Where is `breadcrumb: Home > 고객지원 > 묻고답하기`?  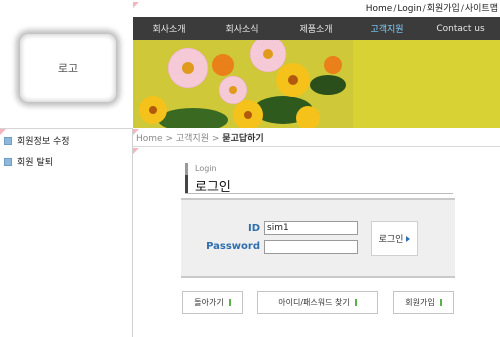 breadcrumb: Home > 고객지원 > 묻고답하기 is located at coordinates (200, 137).